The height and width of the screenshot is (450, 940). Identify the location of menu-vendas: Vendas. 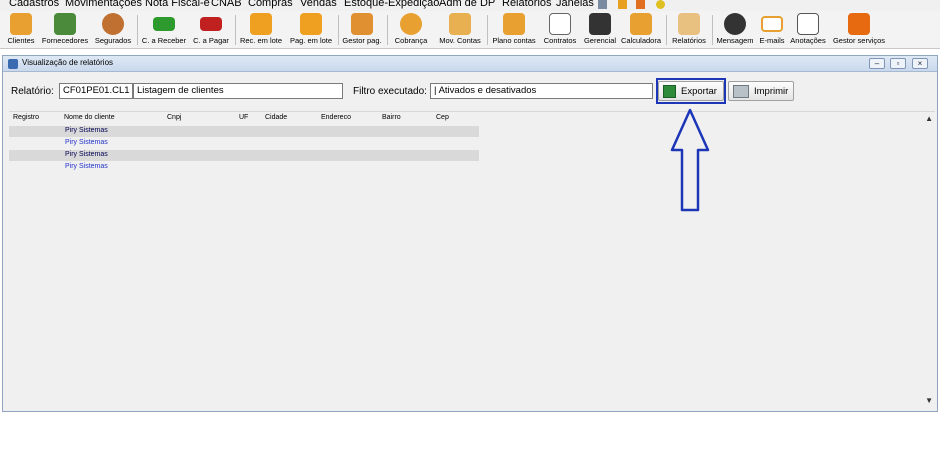
(318, 4).